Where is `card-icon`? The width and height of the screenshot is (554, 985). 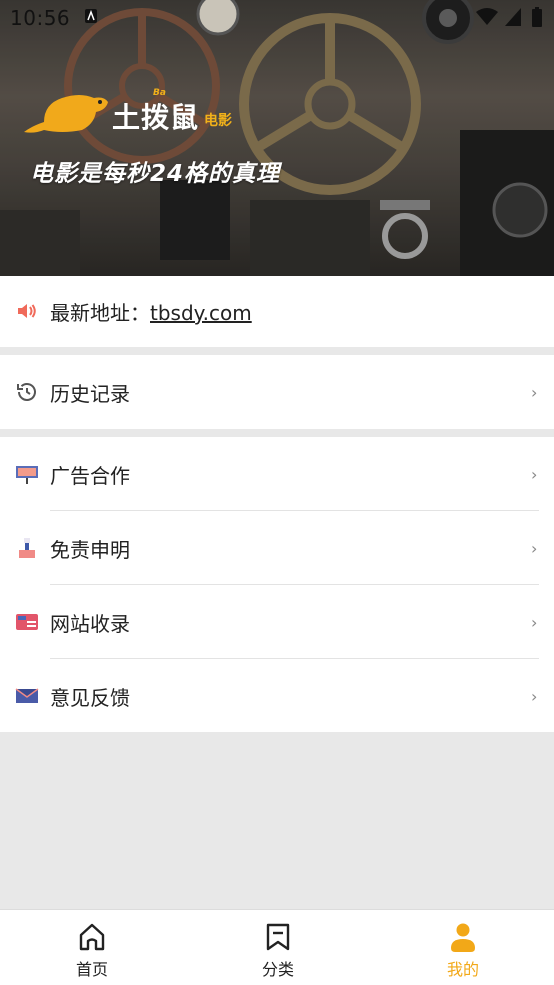 card-icon is located at coordinates (27, 622).